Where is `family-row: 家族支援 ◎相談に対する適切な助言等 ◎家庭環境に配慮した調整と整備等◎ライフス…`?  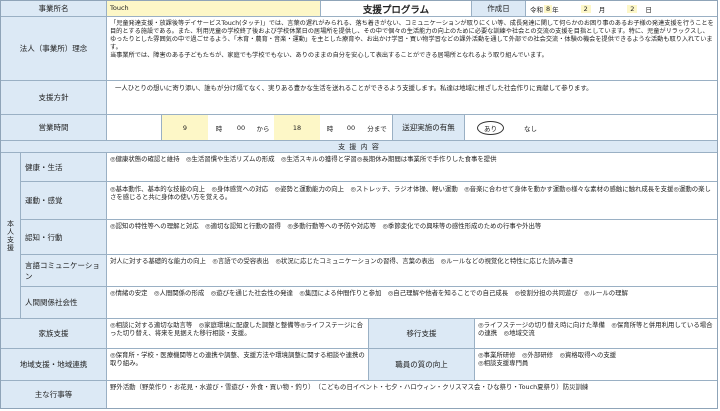
family-row: 家族支援 ◎相談に対する適切な助言等 ◎家庭環境に配慮した調整と整備等◎ライフス… is located at coordinates (359, 334).